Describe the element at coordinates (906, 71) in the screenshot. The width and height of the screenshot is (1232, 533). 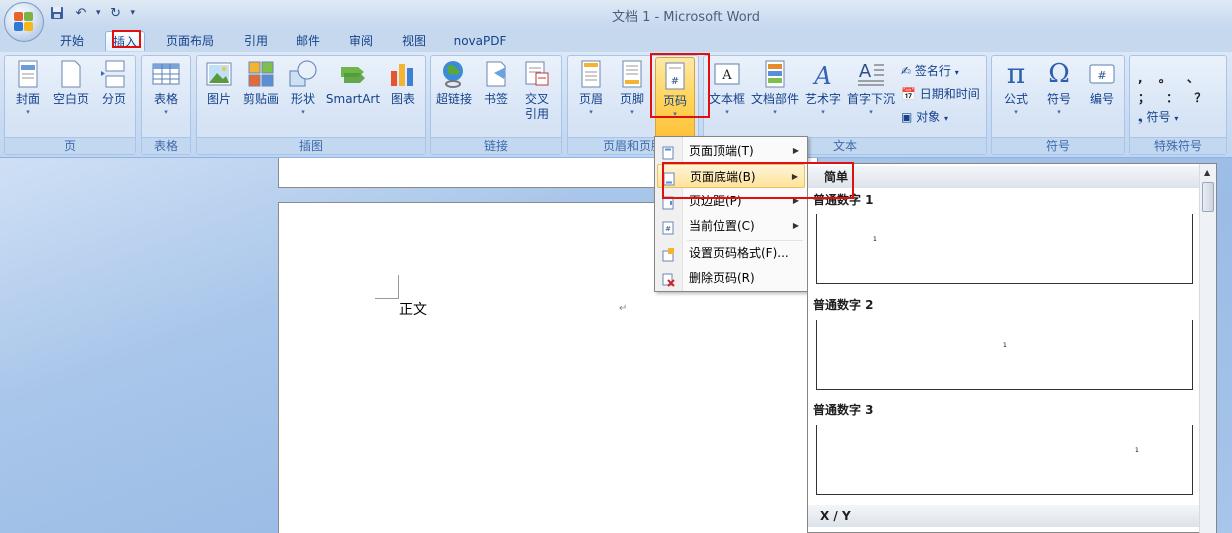
I see `signature-icon: ✍` at that location.